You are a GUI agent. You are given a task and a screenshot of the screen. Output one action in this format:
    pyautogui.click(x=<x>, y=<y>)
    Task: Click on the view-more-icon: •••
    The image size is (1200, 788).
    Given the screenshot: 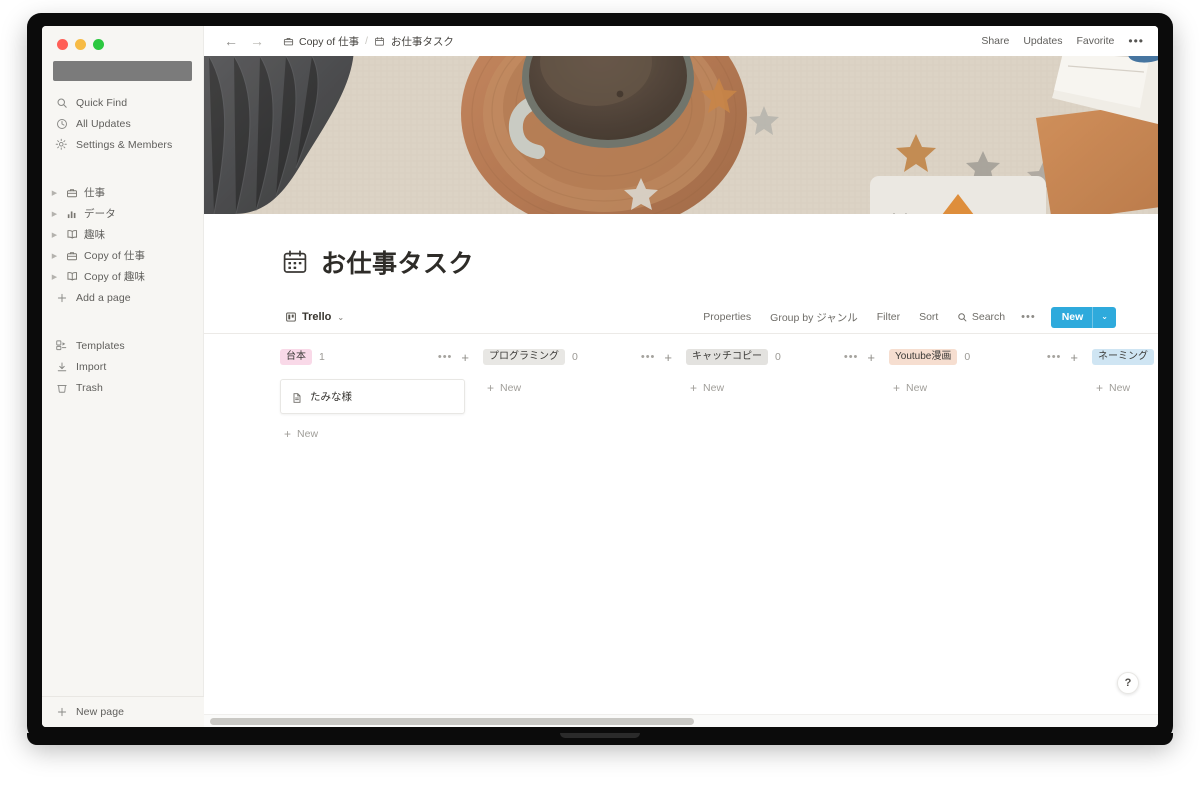 What is the action you would take?
    pyautogui.click(x=1028, y=317)
    